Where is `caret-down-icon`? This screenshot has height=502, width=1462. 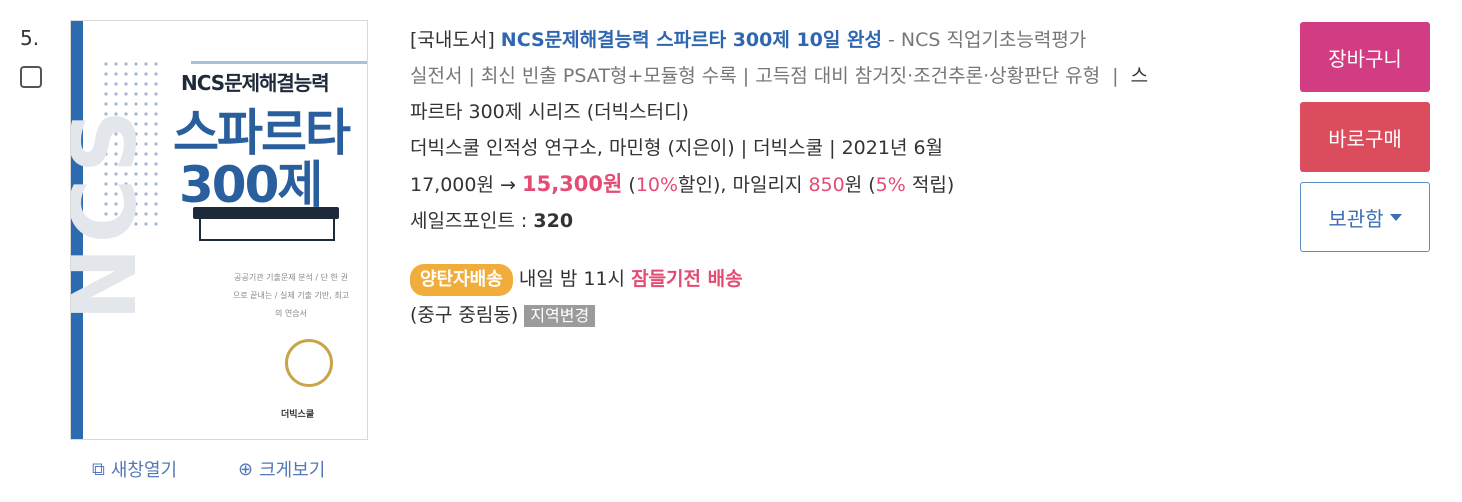
caret-down-icon is located at coordinates (1395, 217).